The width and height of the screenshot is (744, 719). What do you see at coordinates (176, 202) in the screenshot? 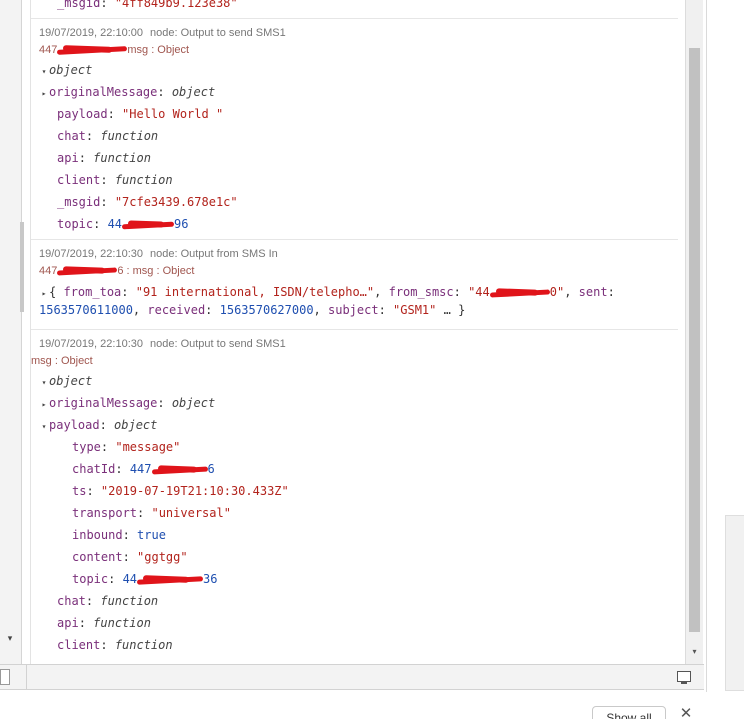
I see `property-value: "7cfe3439.678e1c"` at bounding box center [176, 202].